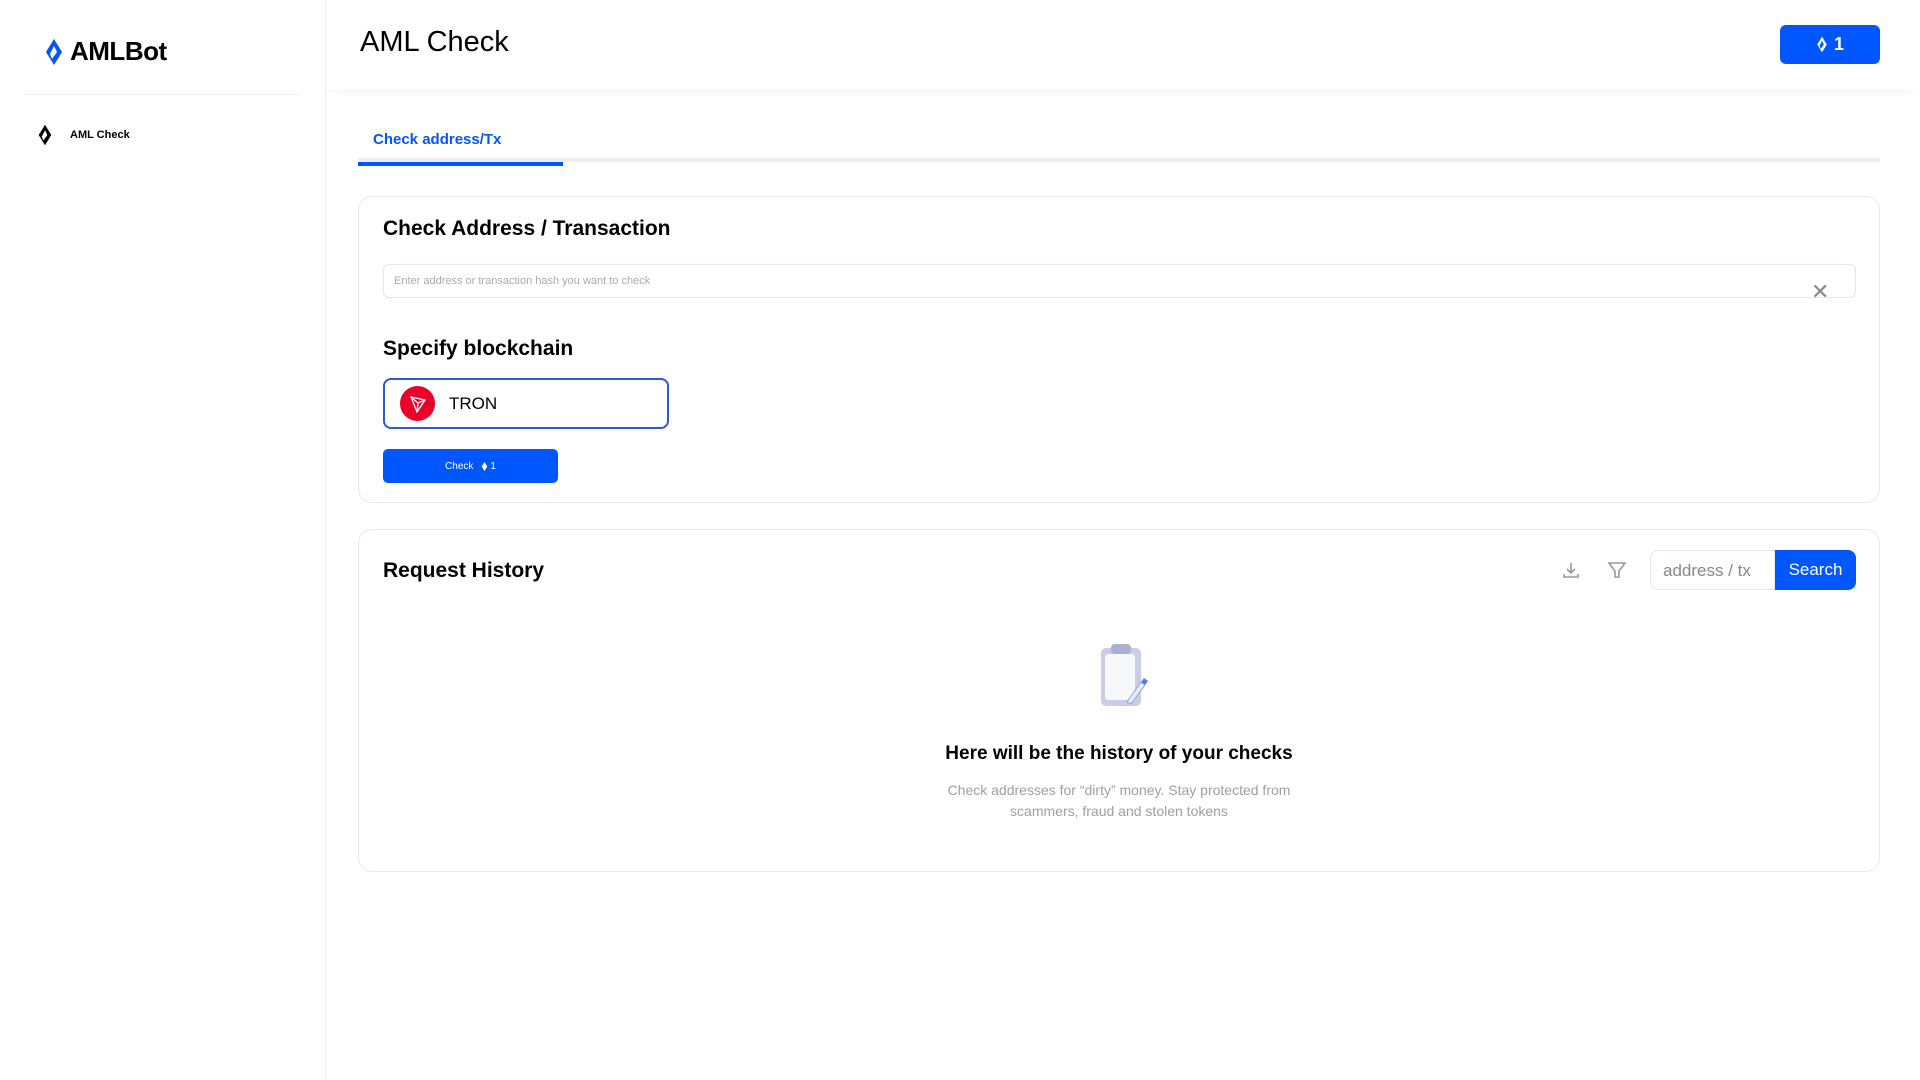 This screenshot has height=1080, width=1920. What do you see at coordinates (162, 94) in the screenshot?
I see `divider` at bounding box center [162, 94].